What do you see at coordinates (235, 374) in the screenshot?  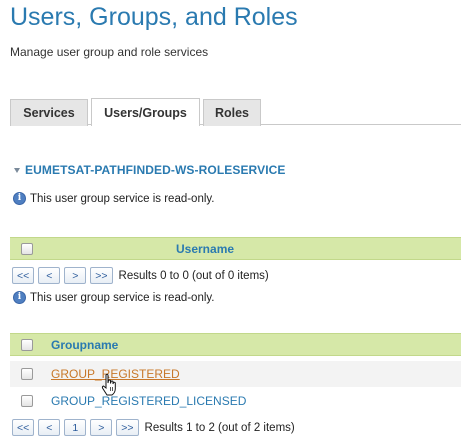 I see `table-row: GROUP_REGISTERED` at bounding box center [235, 374].